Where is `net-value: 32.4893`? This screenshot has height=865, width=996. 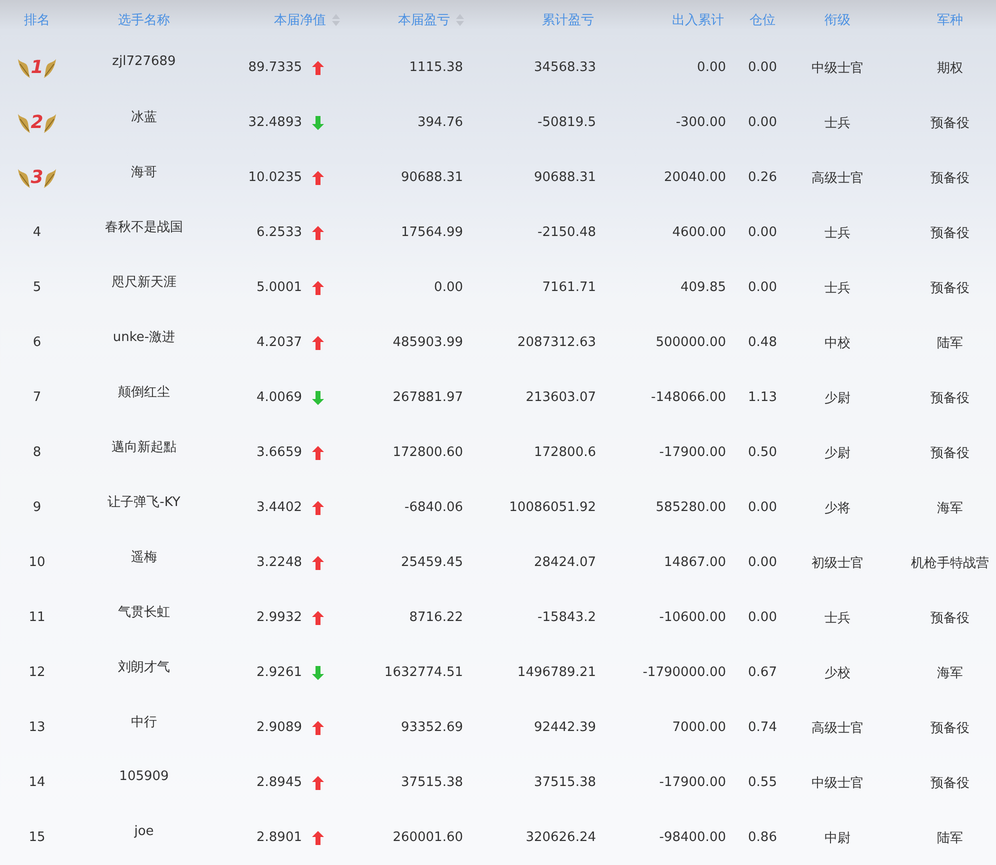
net-value: 32.4893 is located at coordinates (275, 122).